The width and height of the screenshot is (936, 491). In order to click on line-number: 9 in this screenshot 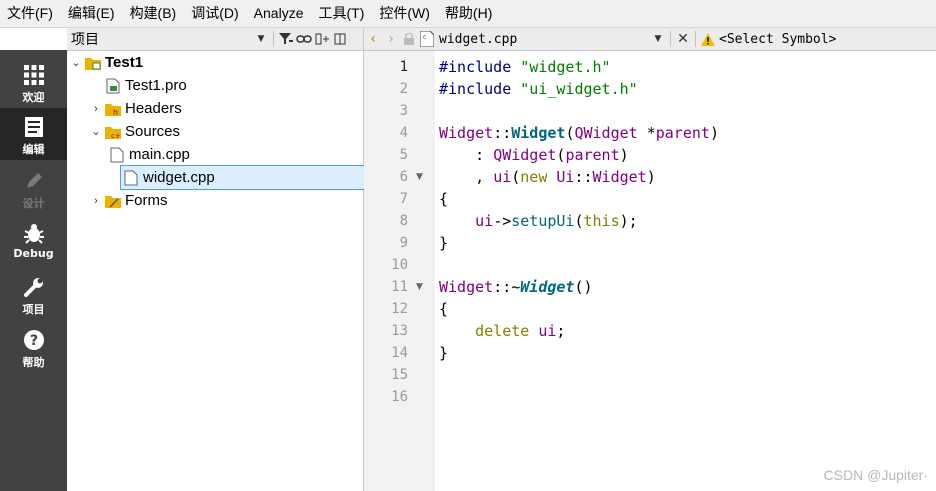, I will do `click(403, 243)`.